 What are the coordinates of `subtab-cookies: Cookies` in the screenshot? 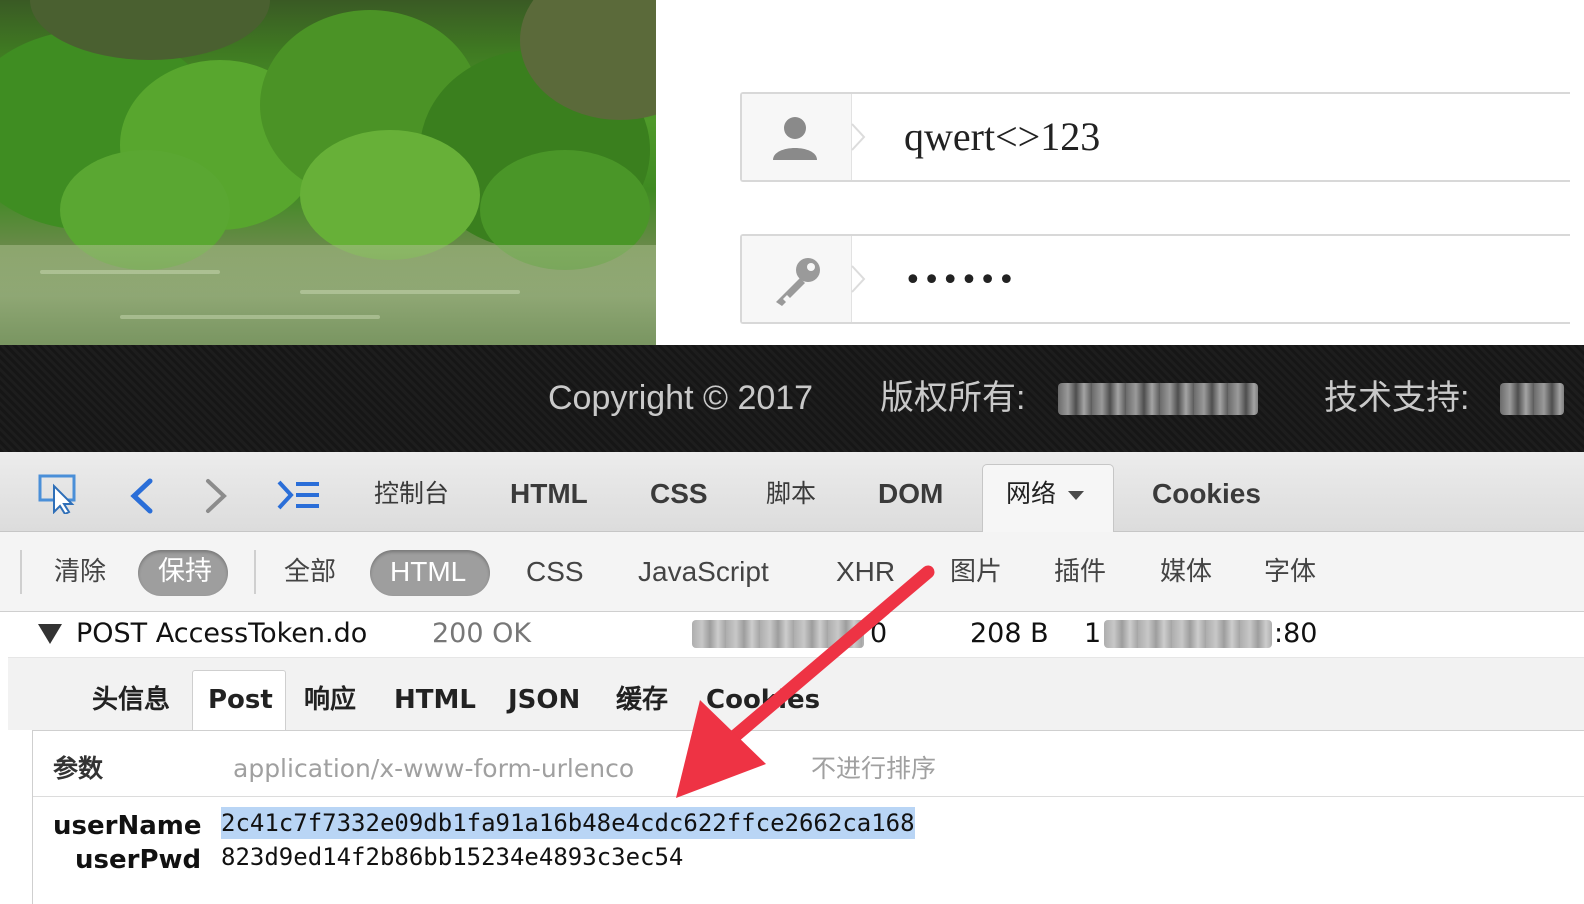 It's located at (763, 700).